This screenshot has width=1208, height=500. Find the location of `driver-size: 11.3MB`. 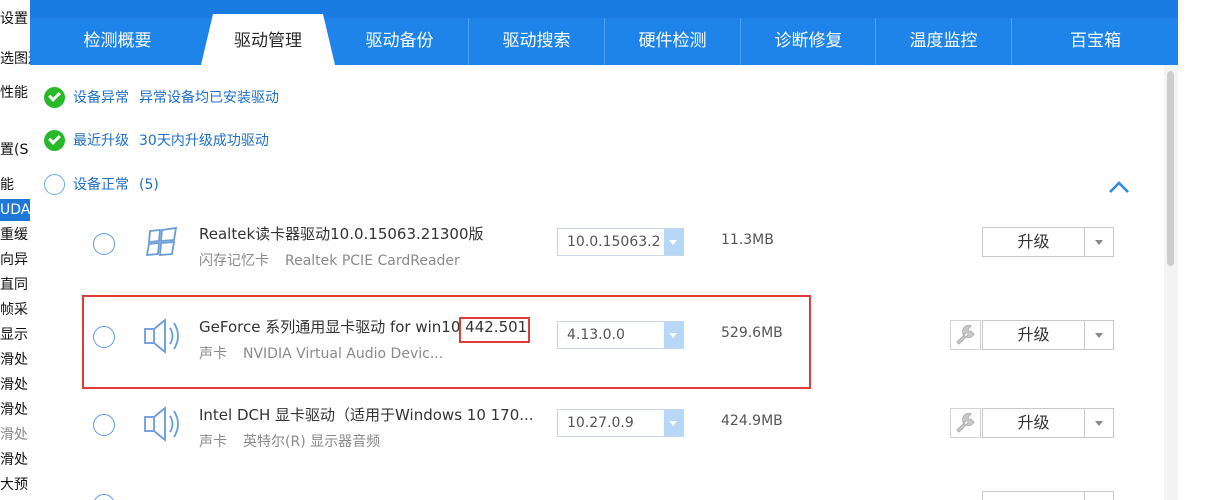

driver-size: 11.3MB is located at coordinates (747, 240).